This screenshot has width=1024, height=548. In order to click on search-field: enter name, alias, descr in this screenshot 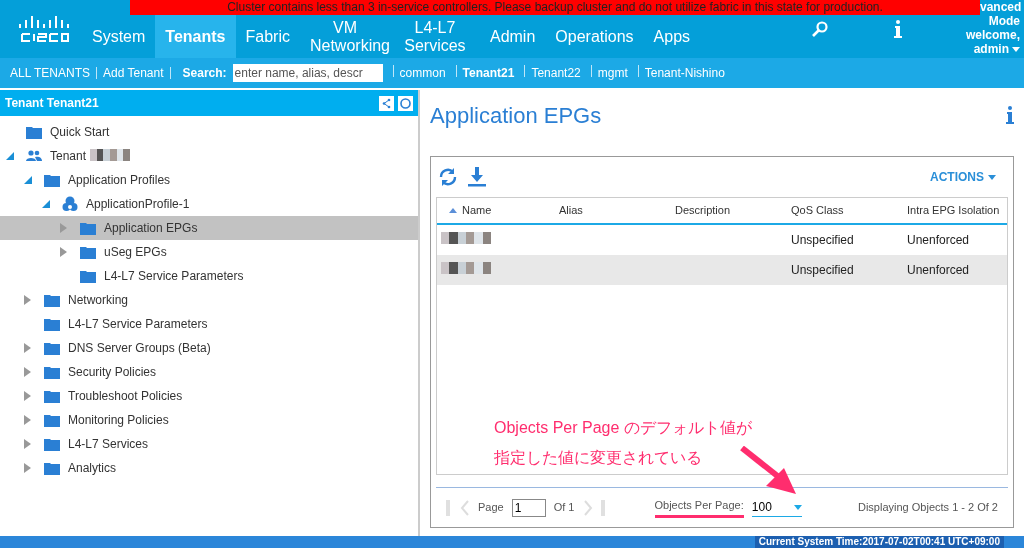, I will do `click(307, 73)`.